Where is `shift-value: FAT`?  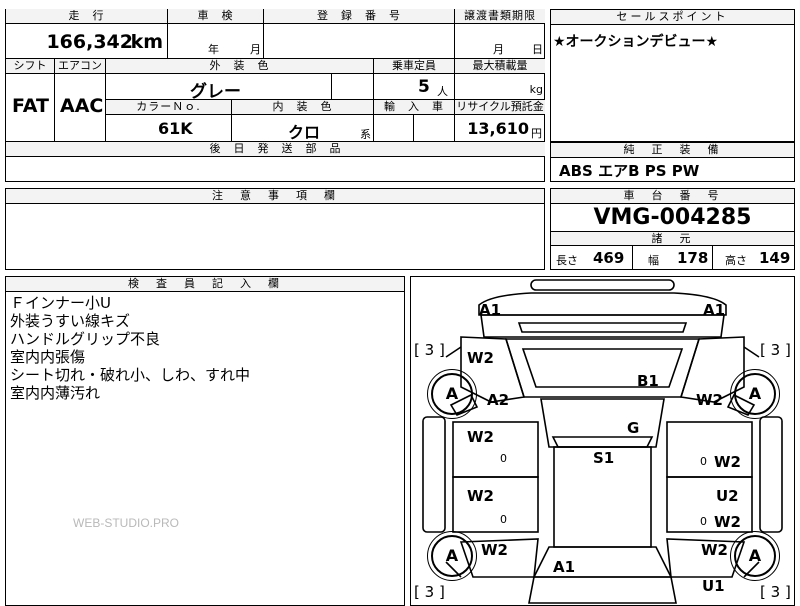
shift-value: FAT is located at coordinates (30, 106).